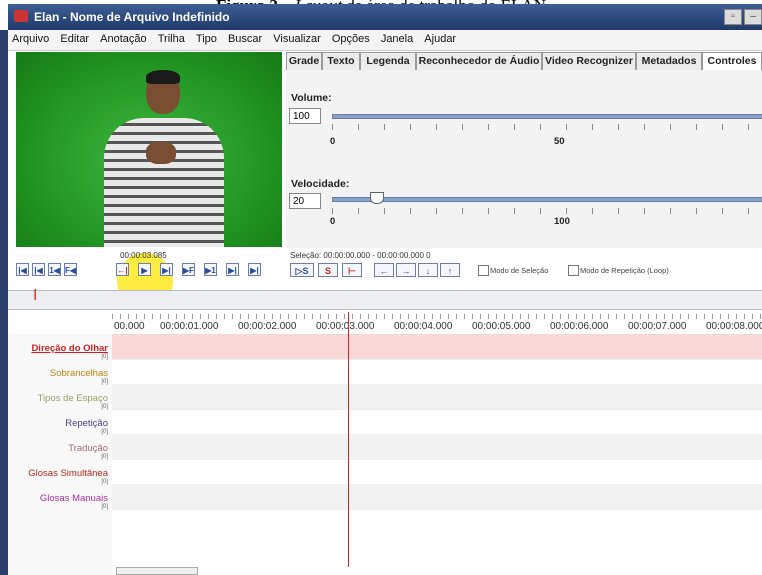 This screenshot has width=762, height=575. What do you see at coordinates (68, 473) in the screenshot?
I see `tier-name-glosas-simultanea: Glosas Simultânea` at bounding box center [68, 473].